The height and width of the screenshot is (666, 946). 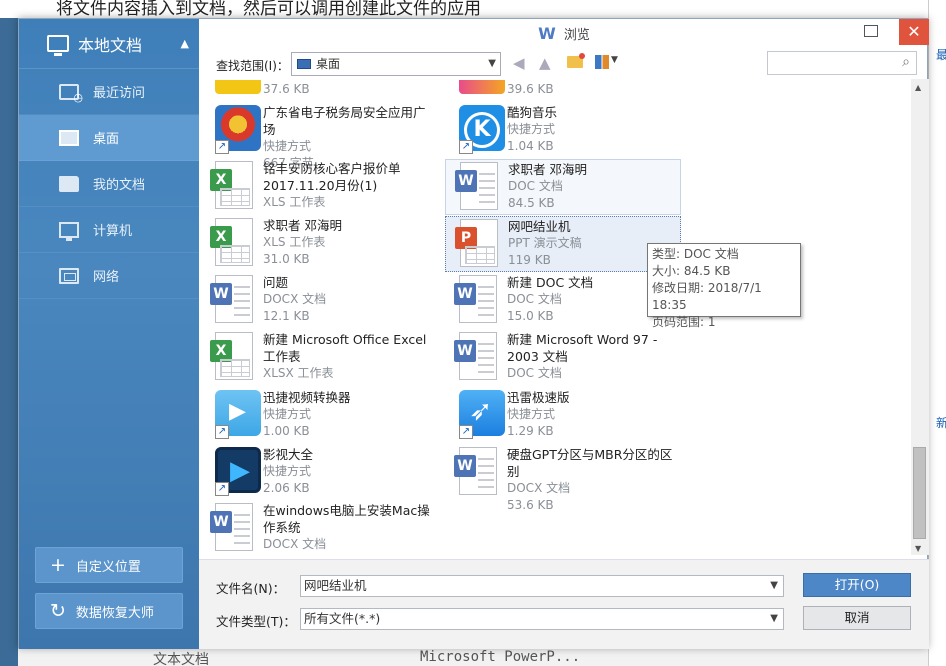 I want to click on close-button: ✕, so click(x=914, y=32).